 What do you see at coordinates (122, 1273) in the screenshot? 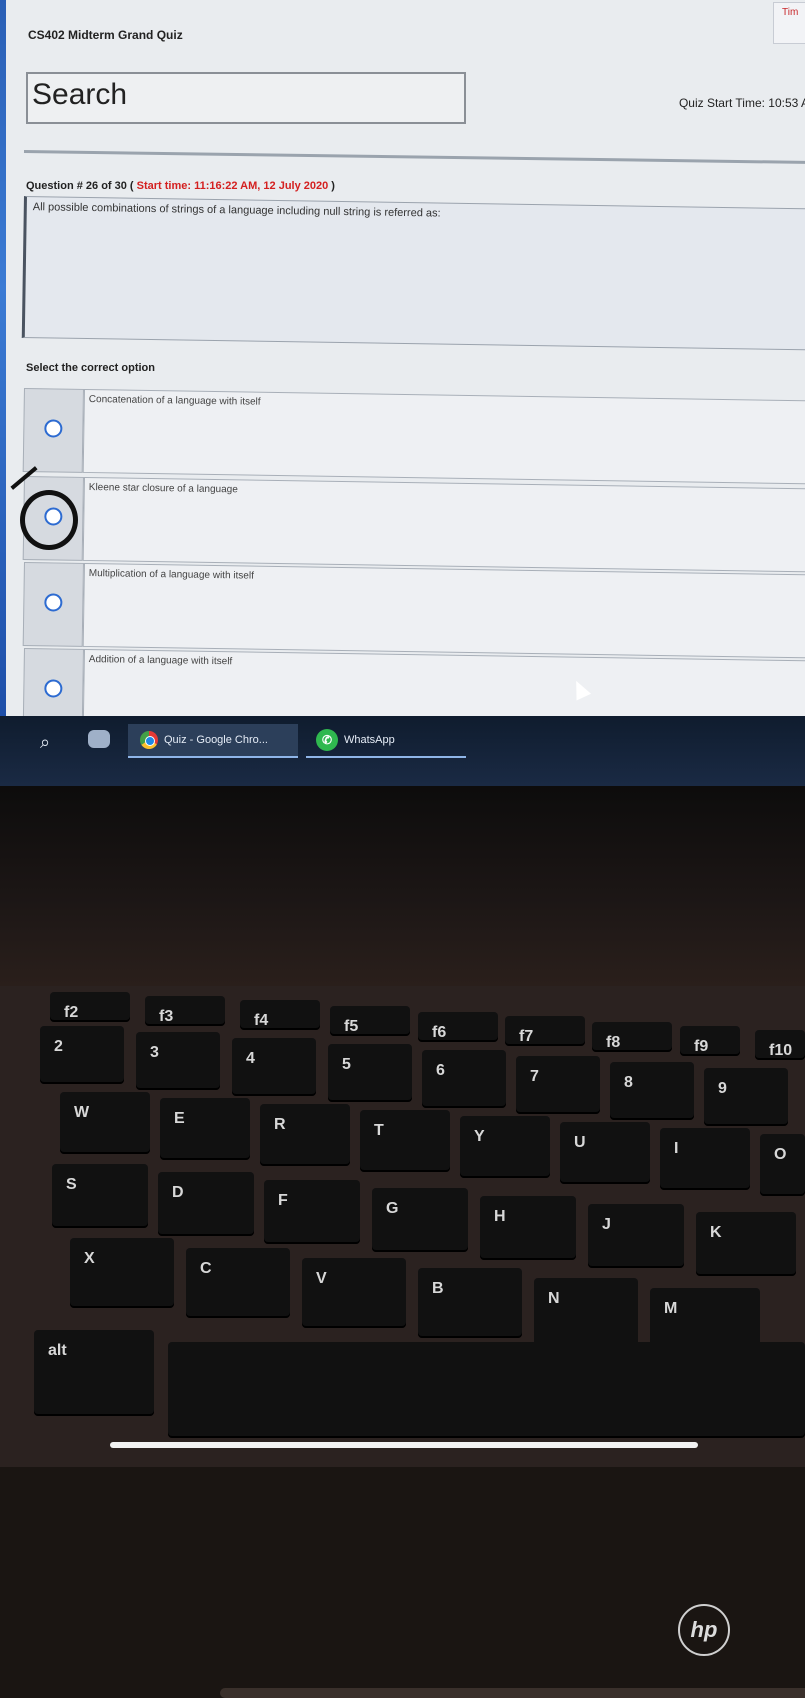
I see `key-x: X` at bounding box center [122, 1273].